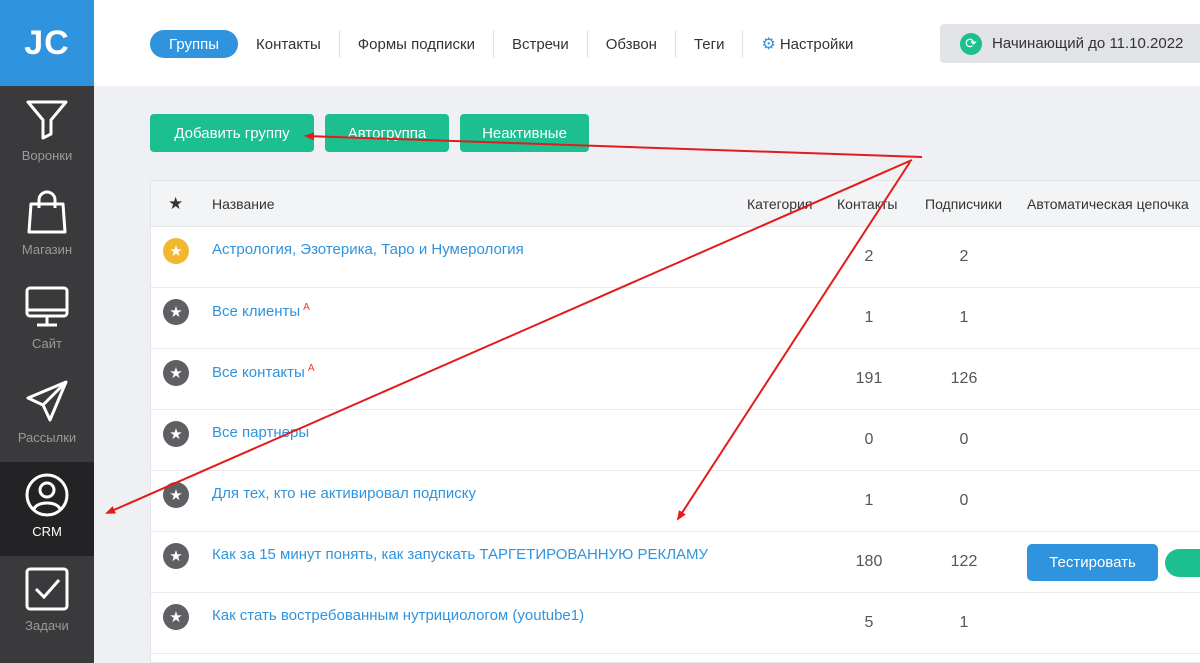 The width and height of the screenshot is (1200, 663). What do you see at coordinates (417, 44) in the screenshot?
I see `tab-subscription-forms: Формы подписки` at bounding box center [417, 44].